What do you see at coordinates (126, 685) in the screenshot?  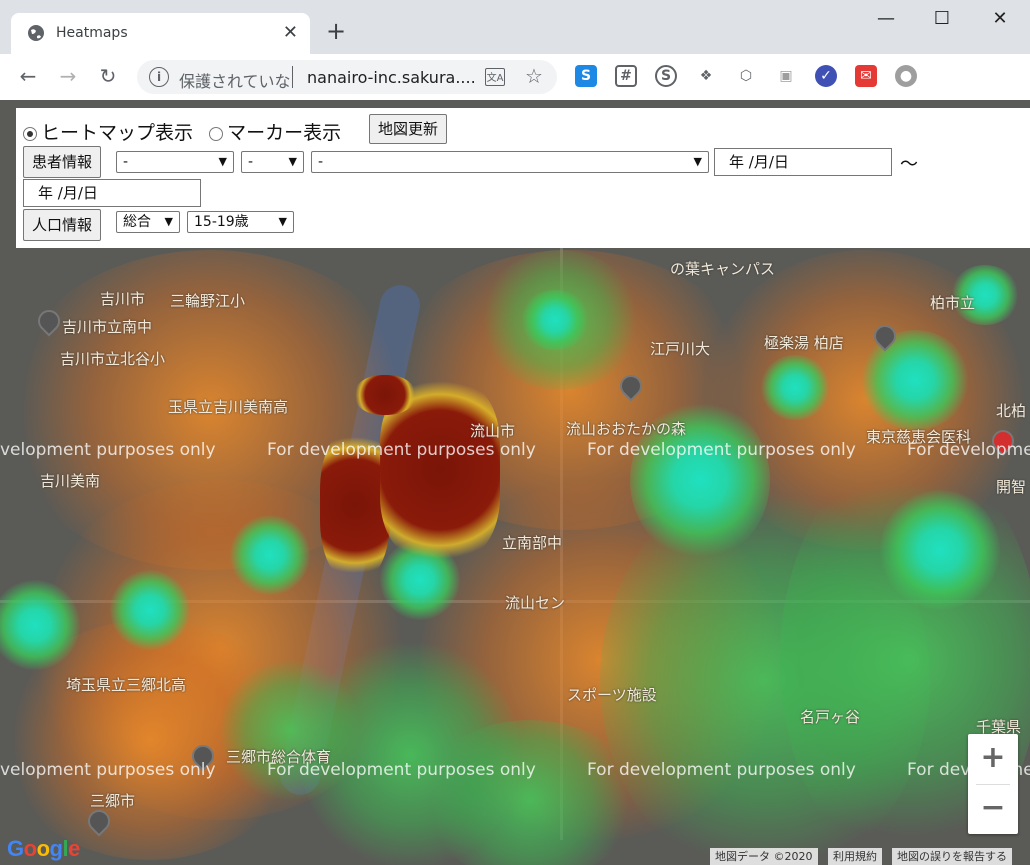 I see `map-label: 埼玉県立三郷北高` at bounding box center [126, 685].